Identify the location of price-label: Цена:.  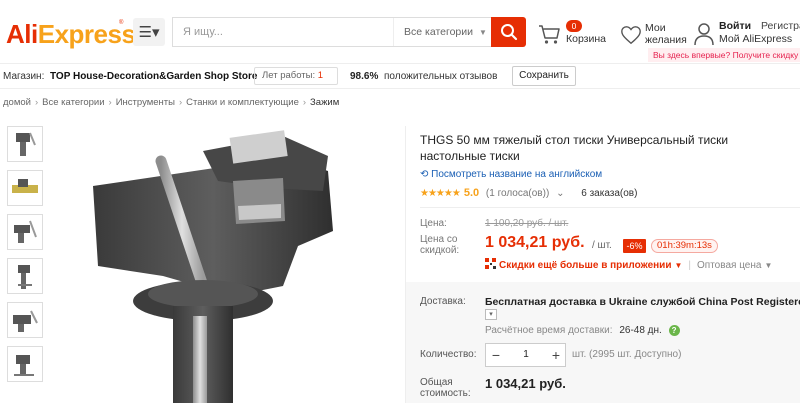
(433, 223).